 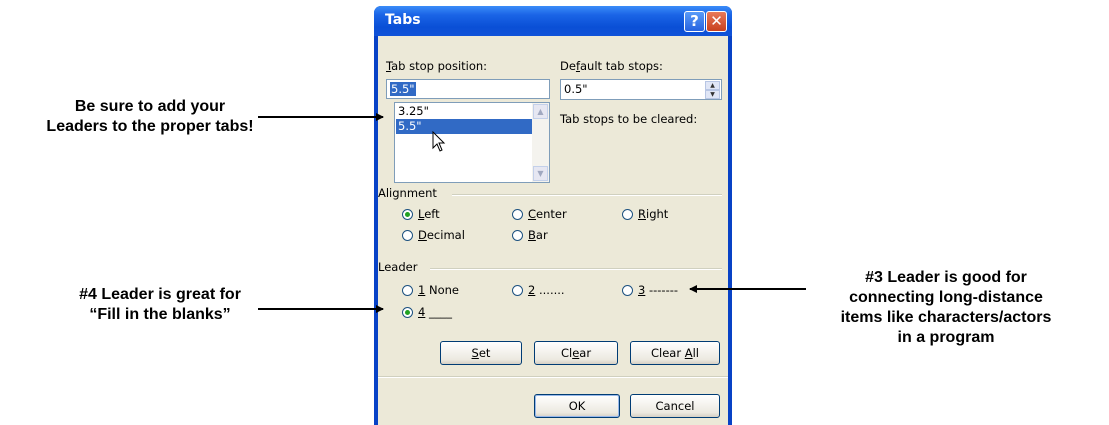 What do you see at coordinates (538, 235) in the screenshot?
I see `align-bar-label: Bar` at bounding box center [538, 235].